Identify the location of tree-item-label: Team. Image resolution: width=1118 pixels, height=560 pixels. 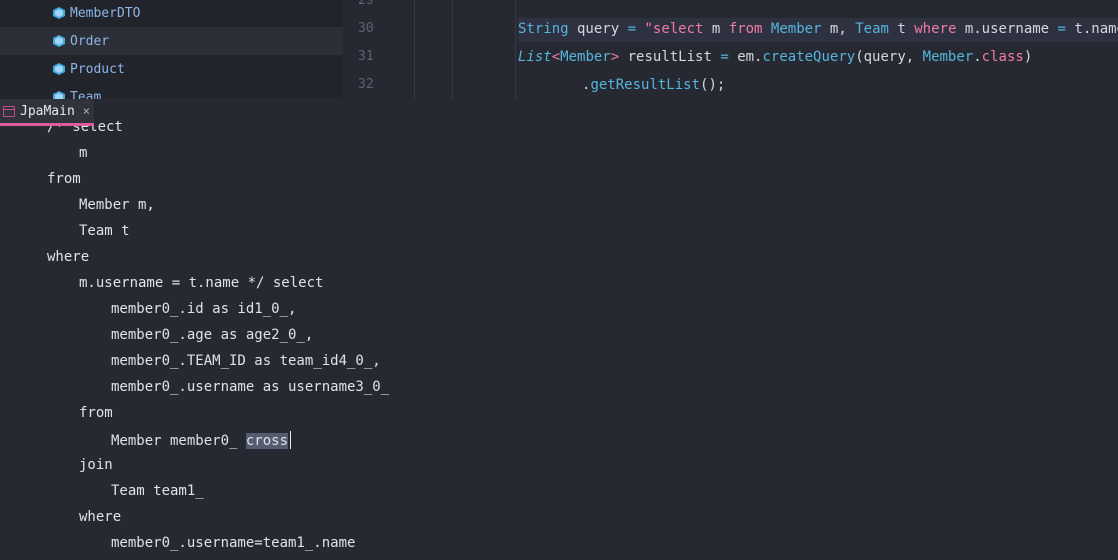
(86, 94).